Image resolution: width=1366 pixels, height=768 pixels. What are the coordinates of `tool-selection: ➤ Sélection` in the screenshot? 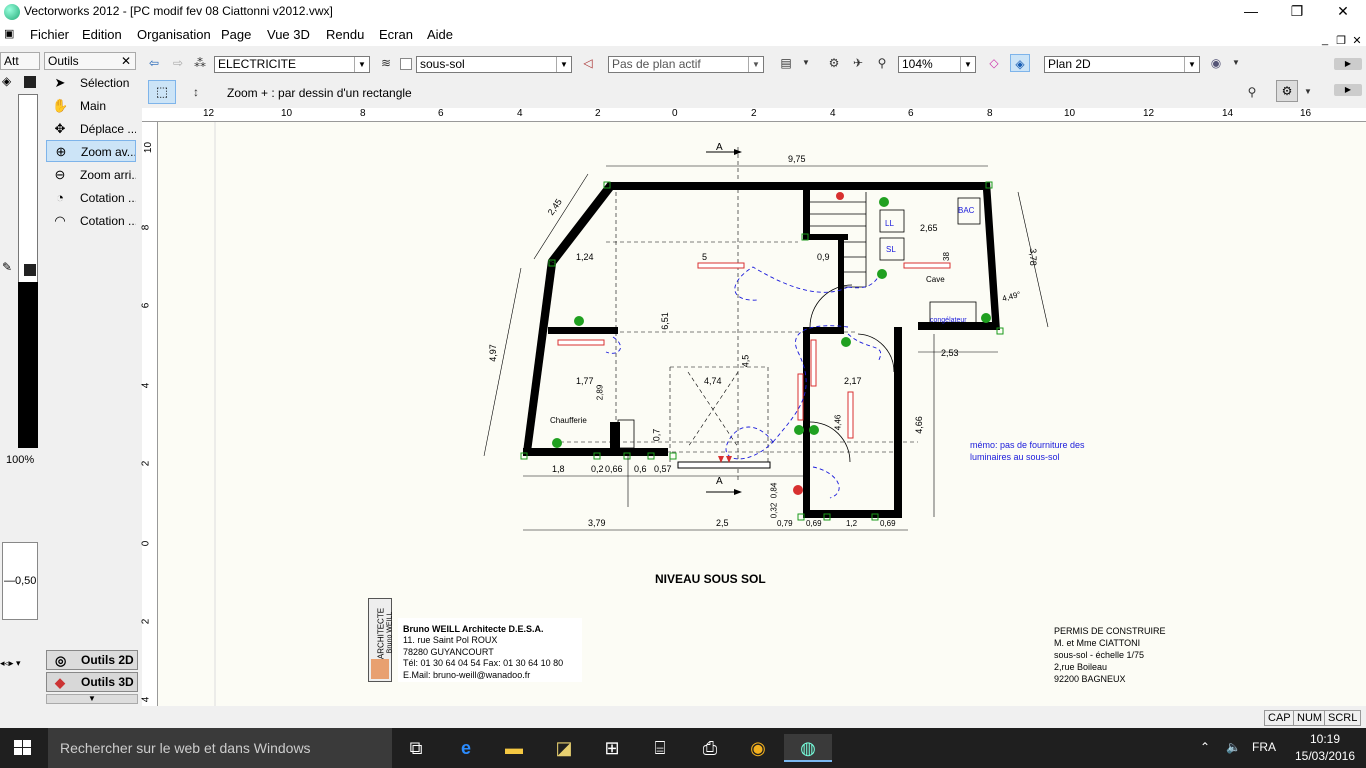 It's located at (91, 83).